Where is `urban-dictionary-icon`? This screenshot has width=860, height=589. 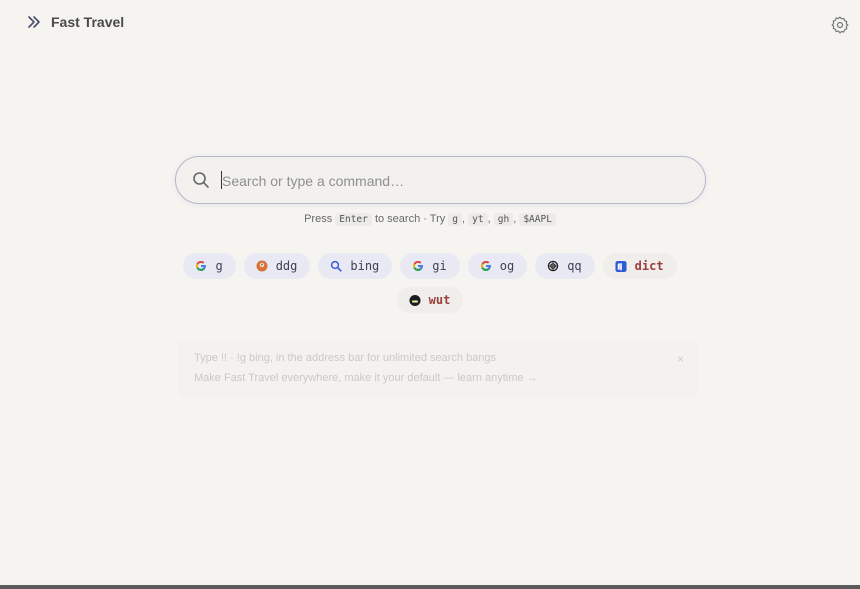
urban-dictionary-icon is located at coordinates (415, 300).